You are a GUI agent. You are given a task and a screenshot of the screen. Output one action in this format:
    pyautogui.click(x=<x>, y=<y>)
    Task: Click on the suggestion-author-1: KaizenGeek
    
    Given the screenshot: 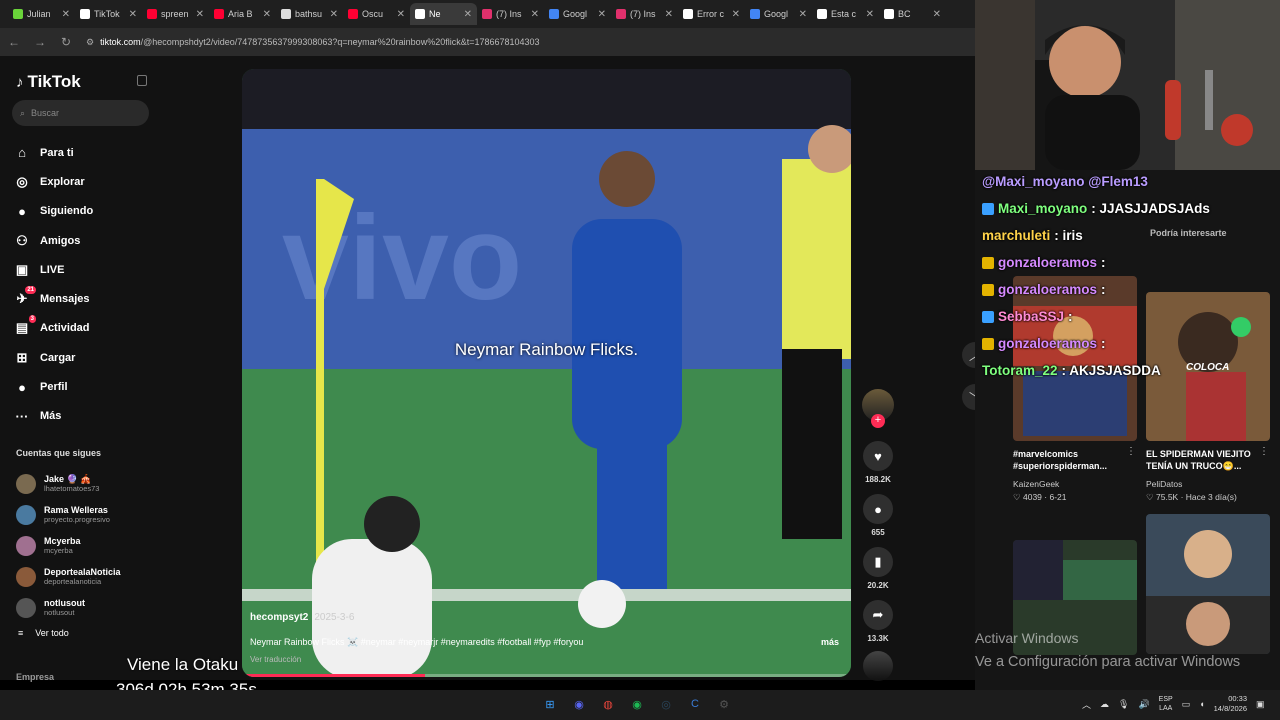 What is the action you would take?
    pyautogui.click(x=1036, y=484)
    